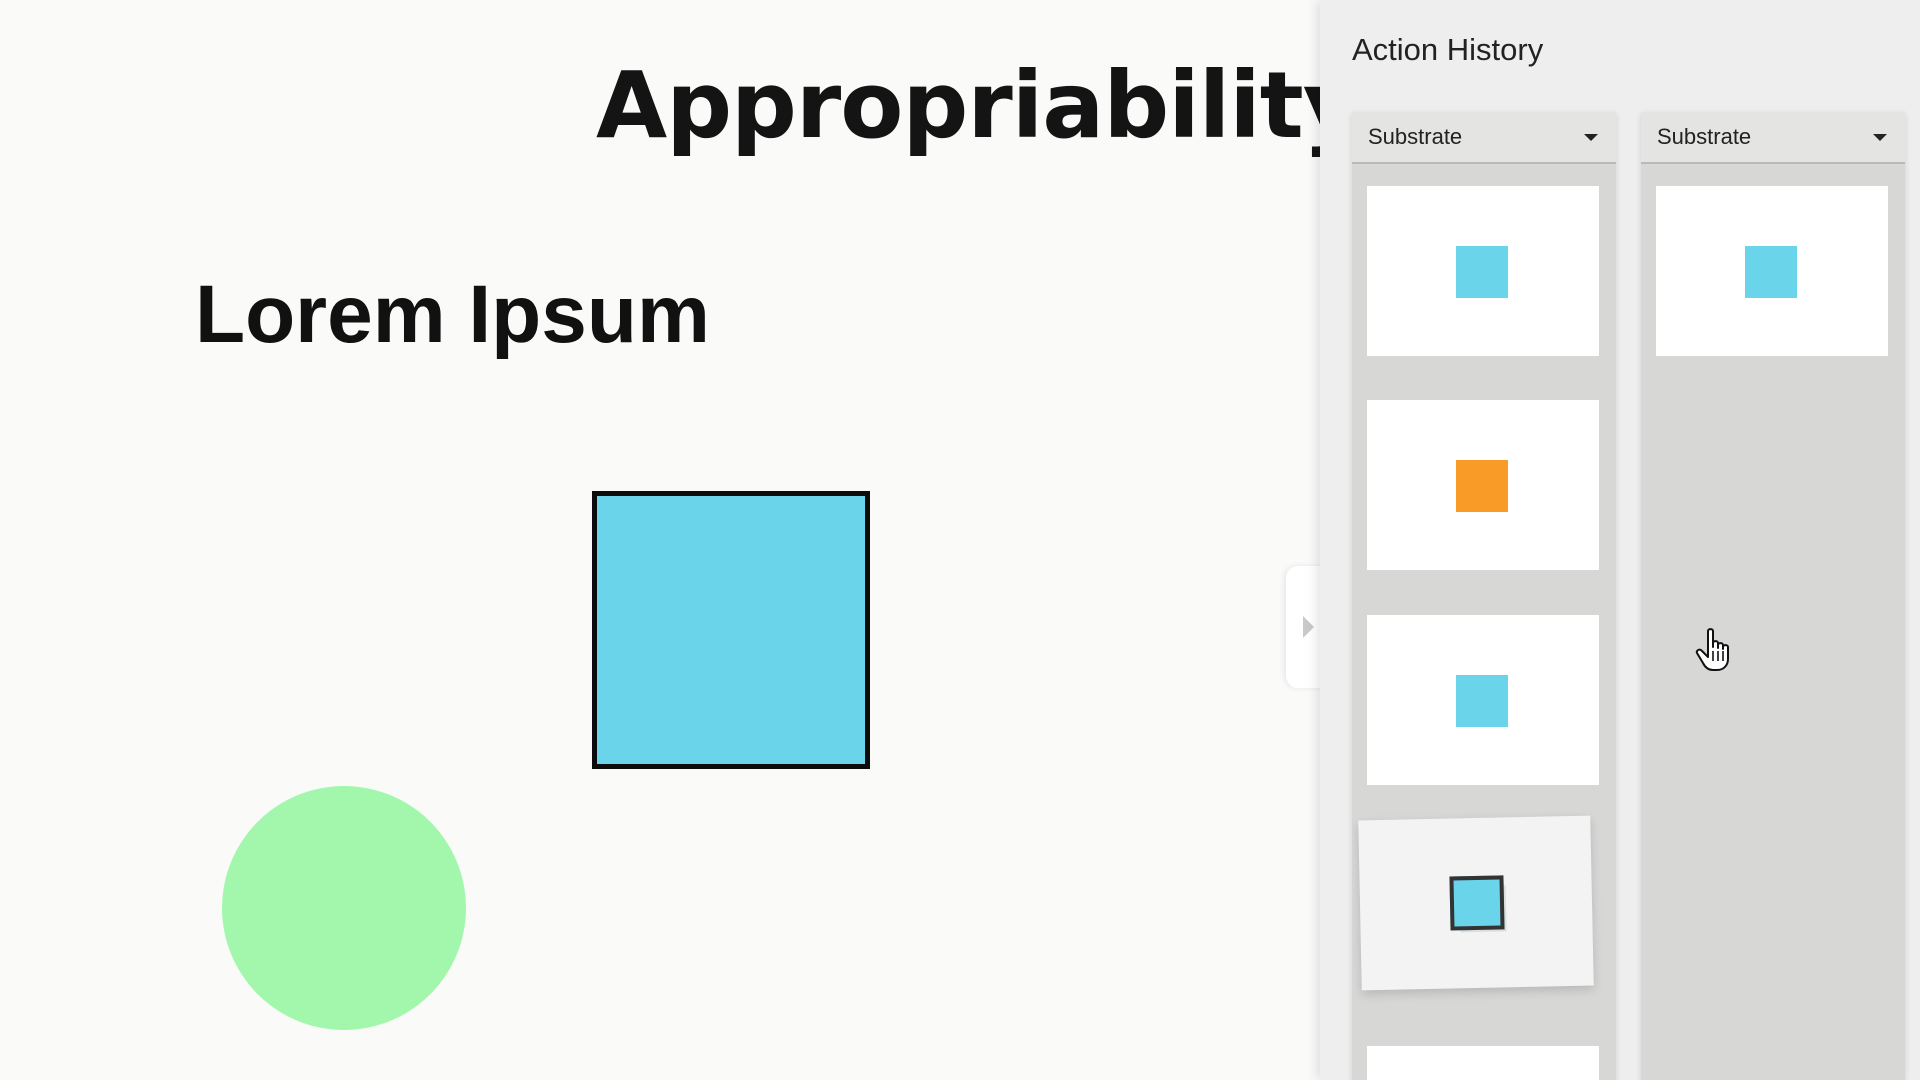 The height and width of the screenshot is (1080, 1920). Describe the element at coordinates (1448, 49) in the screenshot. I see `panel-title: Action History` at that location.